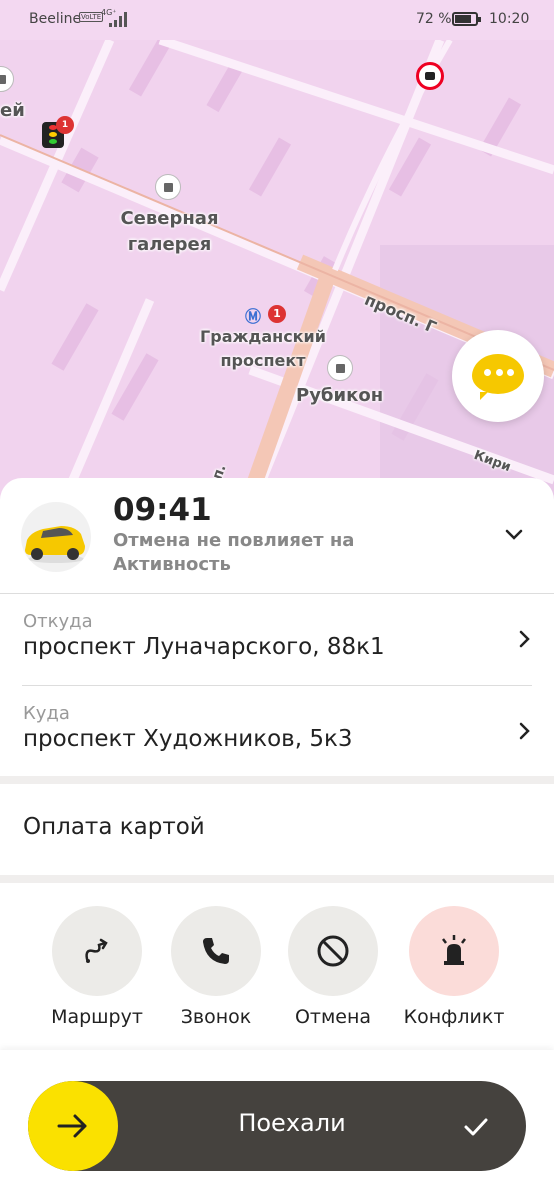 This screenshot has width=554, height=1200. I want to click on go-slider: Поехали, so click(277, 1126).